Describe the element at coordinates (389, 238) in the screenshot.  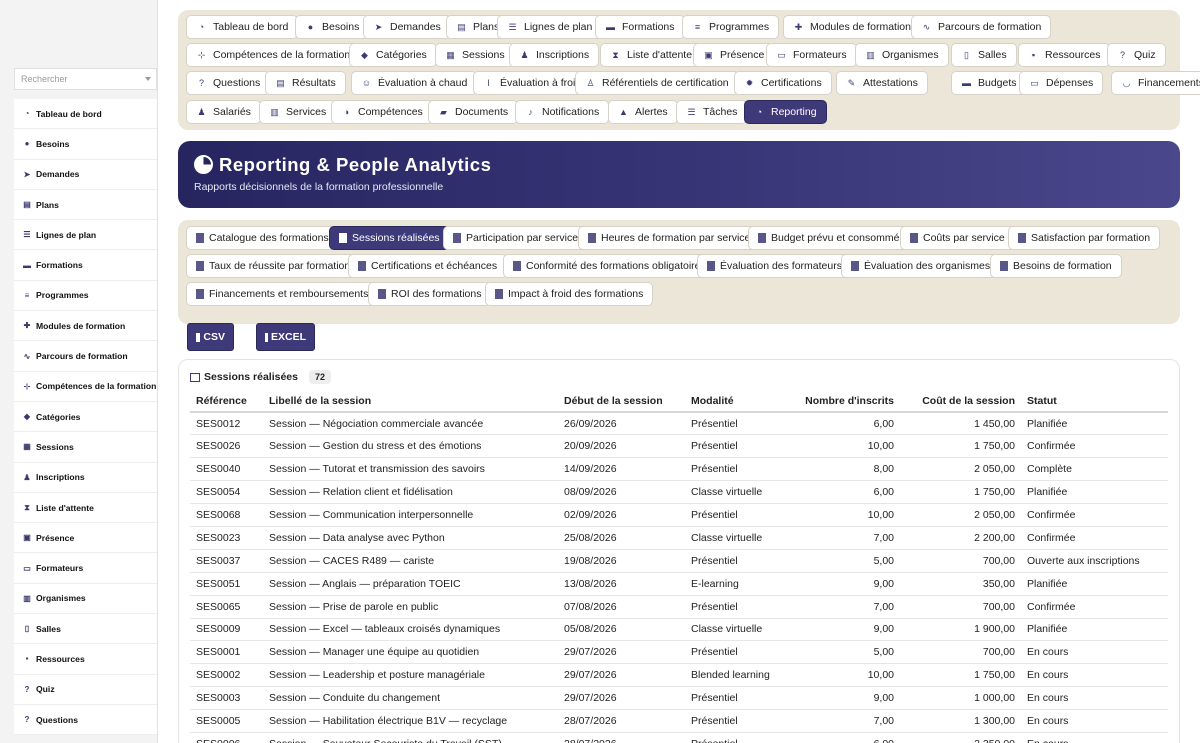
I see `report-tab-sessions-realisees: Sessions réalisées` at that location.